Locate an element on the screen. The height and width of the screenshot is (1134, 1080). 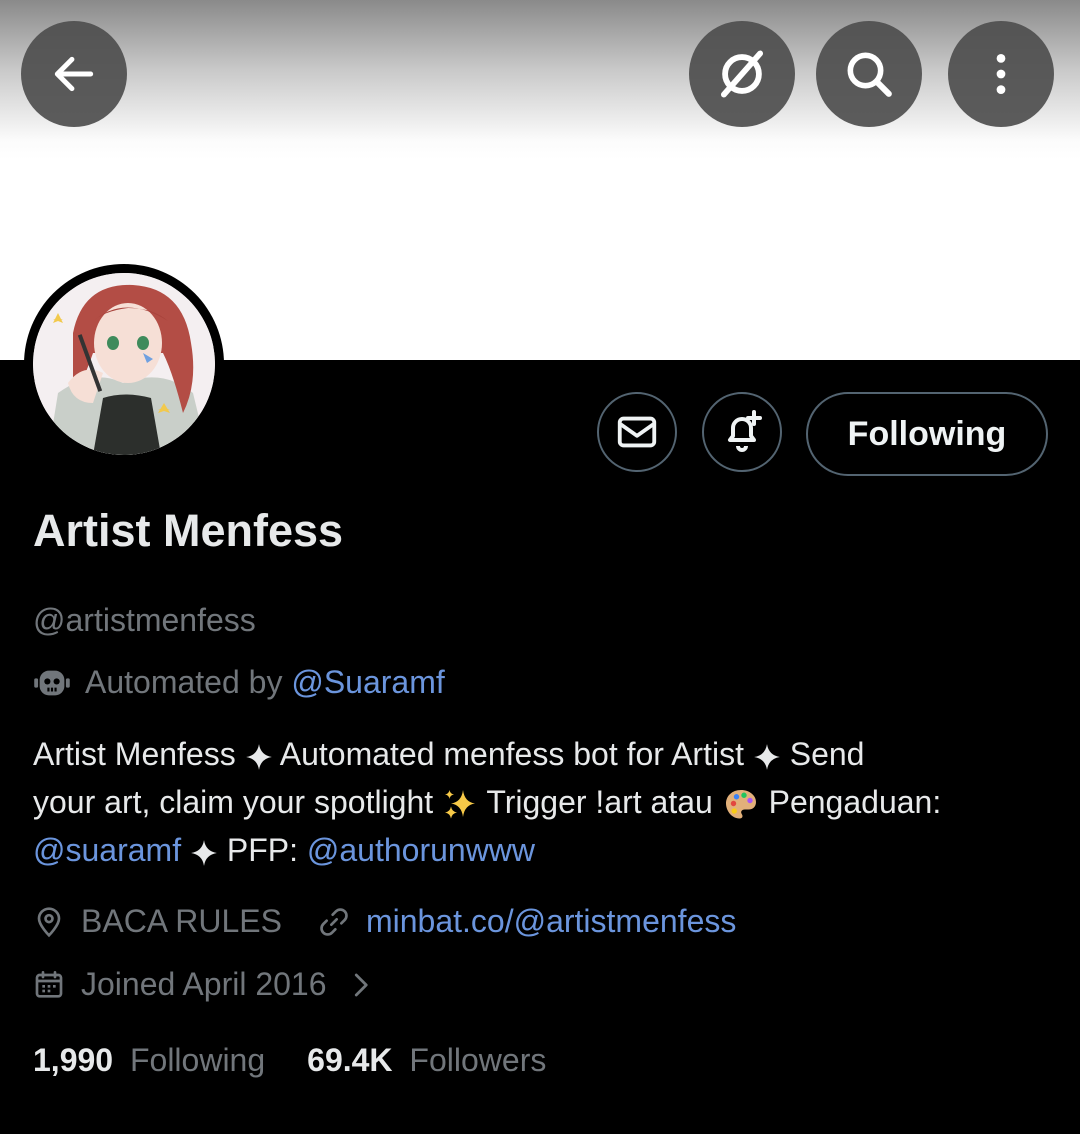
more-vertical-icon is located at coordinates (1001, 74).